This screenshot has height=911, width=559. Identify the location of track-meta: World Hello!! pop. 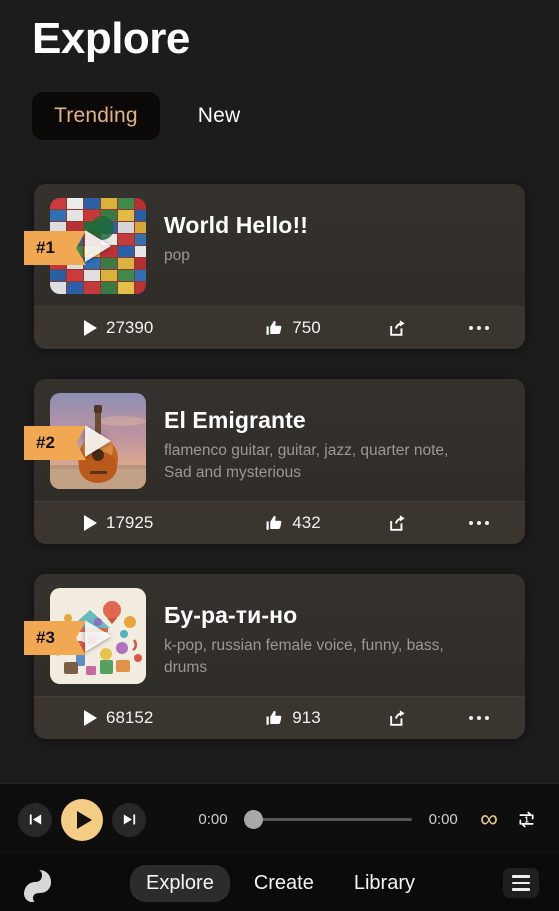
(327, 232).